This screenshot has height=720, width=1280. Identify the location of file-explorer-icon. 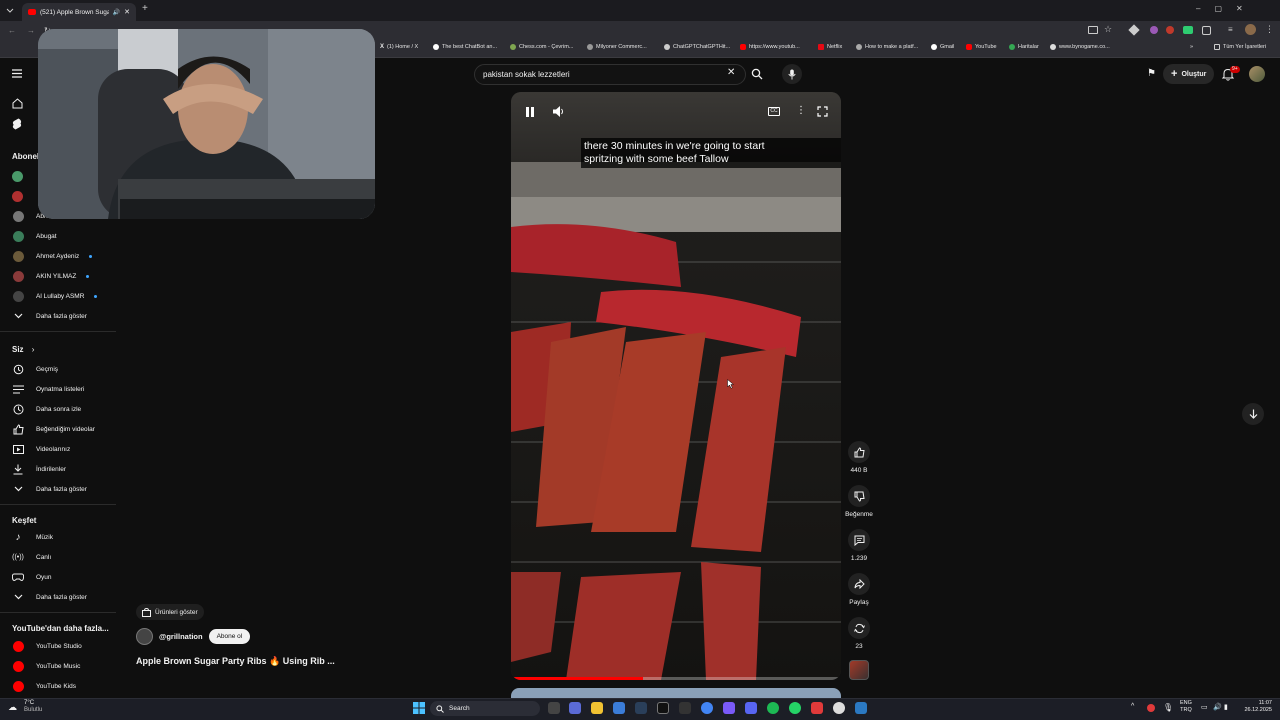
(597, 708).